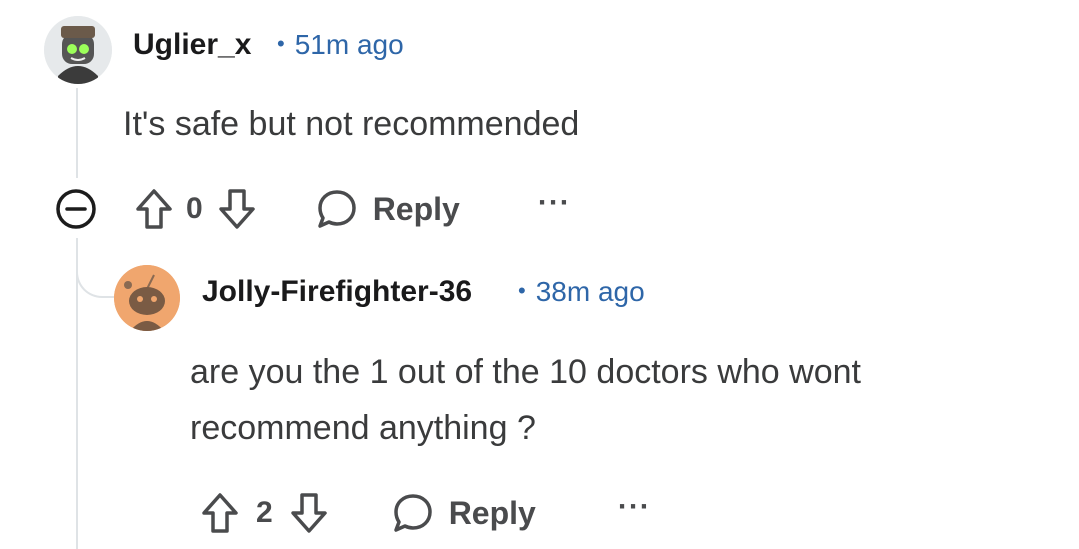 This screenshot has height=549, width=1079. I want to click on comment-timestamp: • 38m ago, so click(581, 292).